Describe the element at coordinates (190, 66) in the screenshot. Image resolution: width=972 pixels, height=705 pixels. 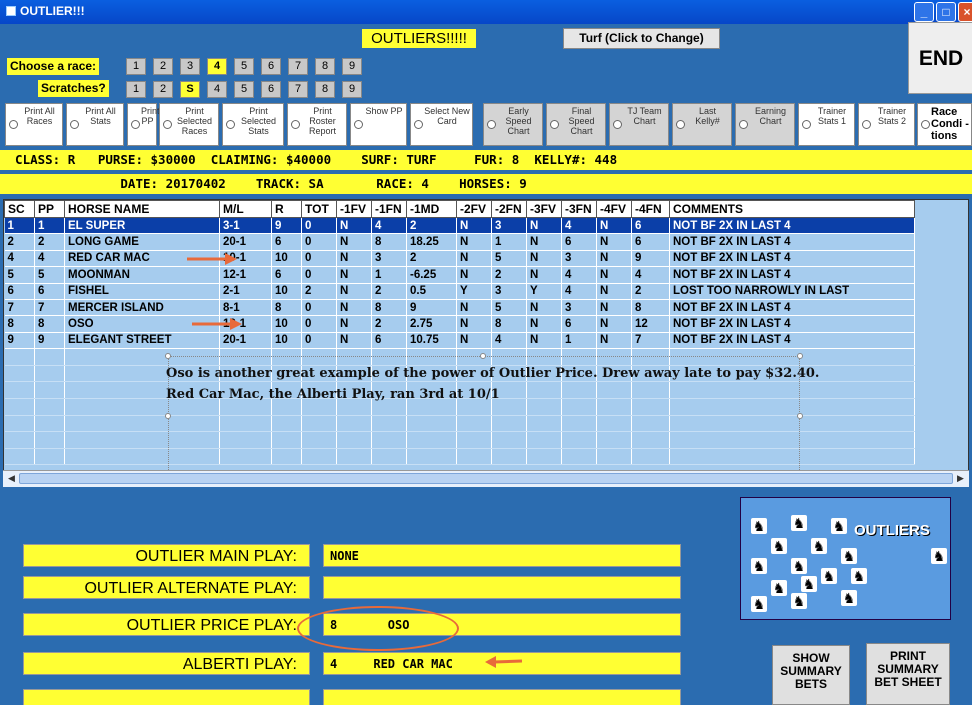
I see `race-button-3: 3` at that location.